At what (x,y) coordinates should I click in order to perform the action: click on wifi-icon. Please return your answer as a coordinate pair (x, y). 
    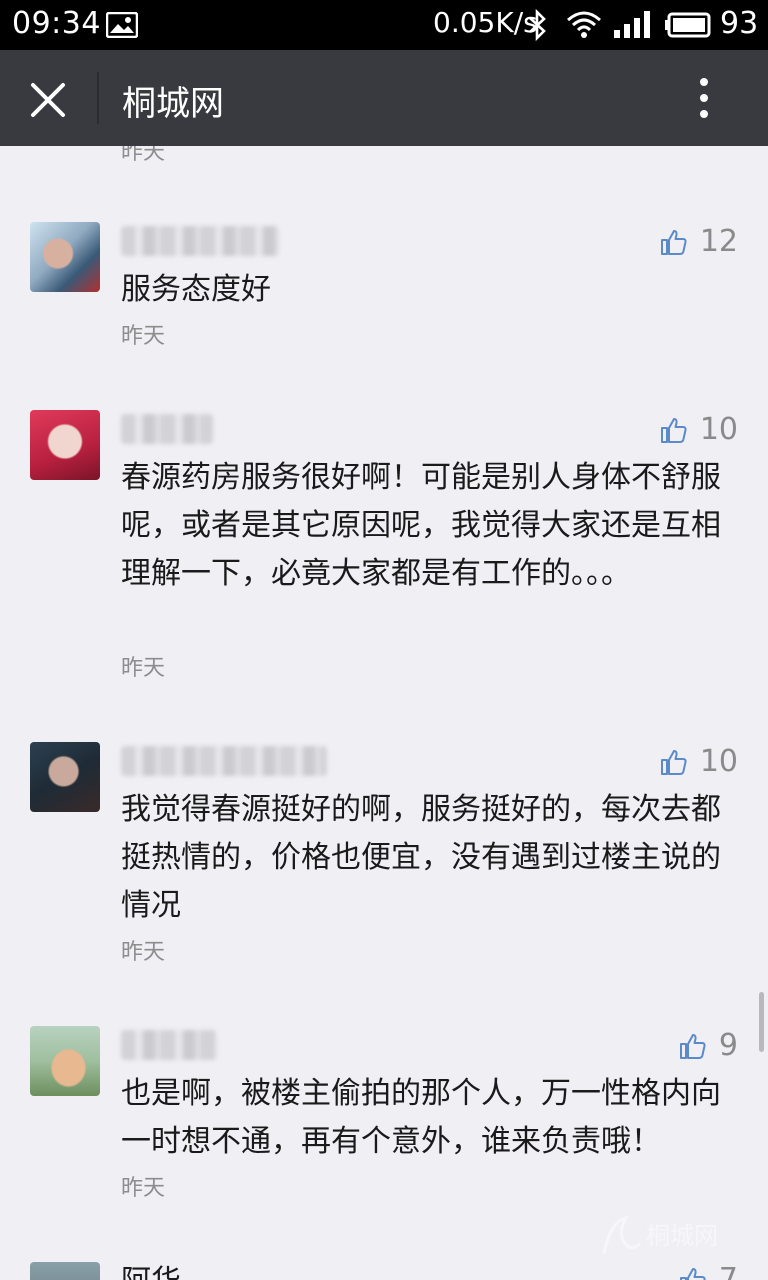
    Looking at the image, I should click on (584, 24).